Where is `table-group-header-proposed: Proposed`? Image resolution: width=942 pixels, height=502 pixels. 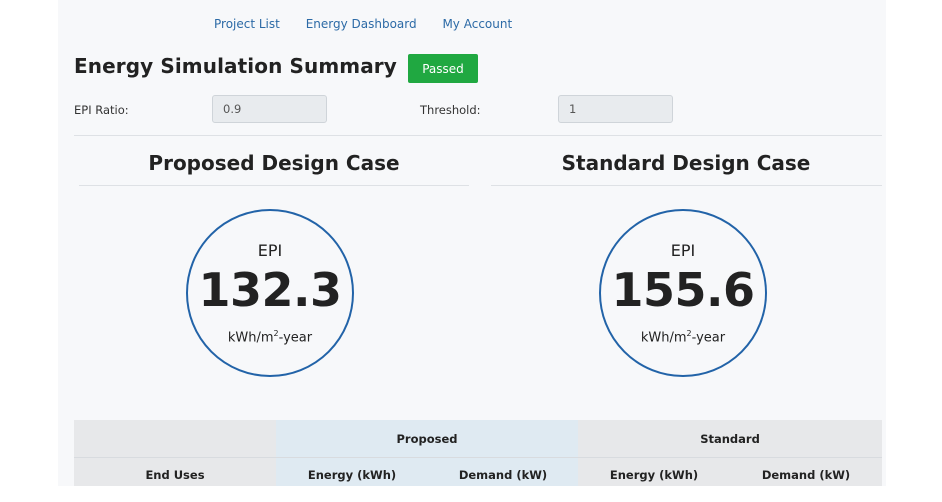
table-group-header-proposed: Proposed is located at coordinates (427, 439).